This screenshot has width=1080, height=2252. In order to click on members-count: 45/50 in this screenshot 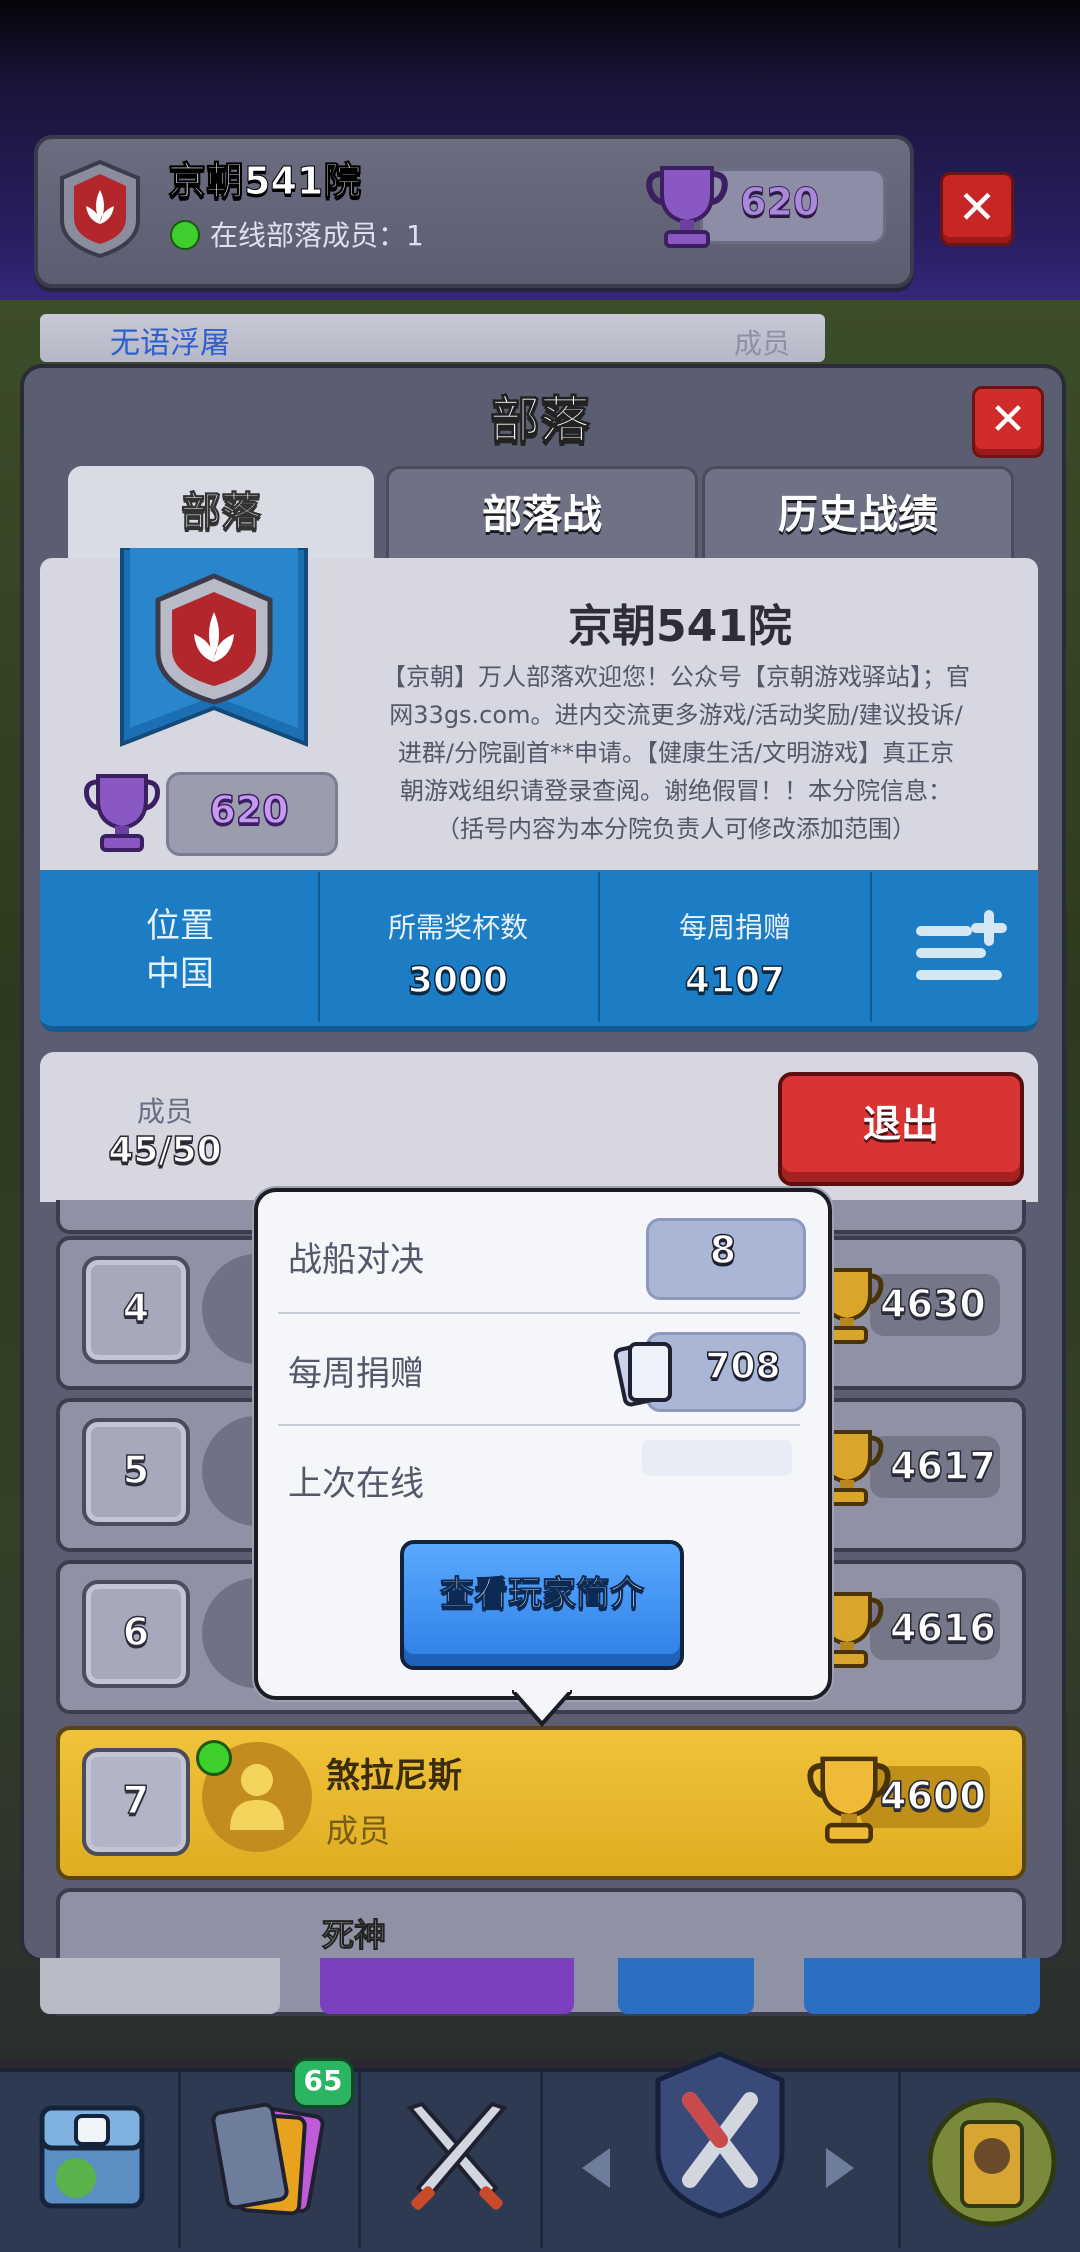, I will do `click(165, 1150)`.